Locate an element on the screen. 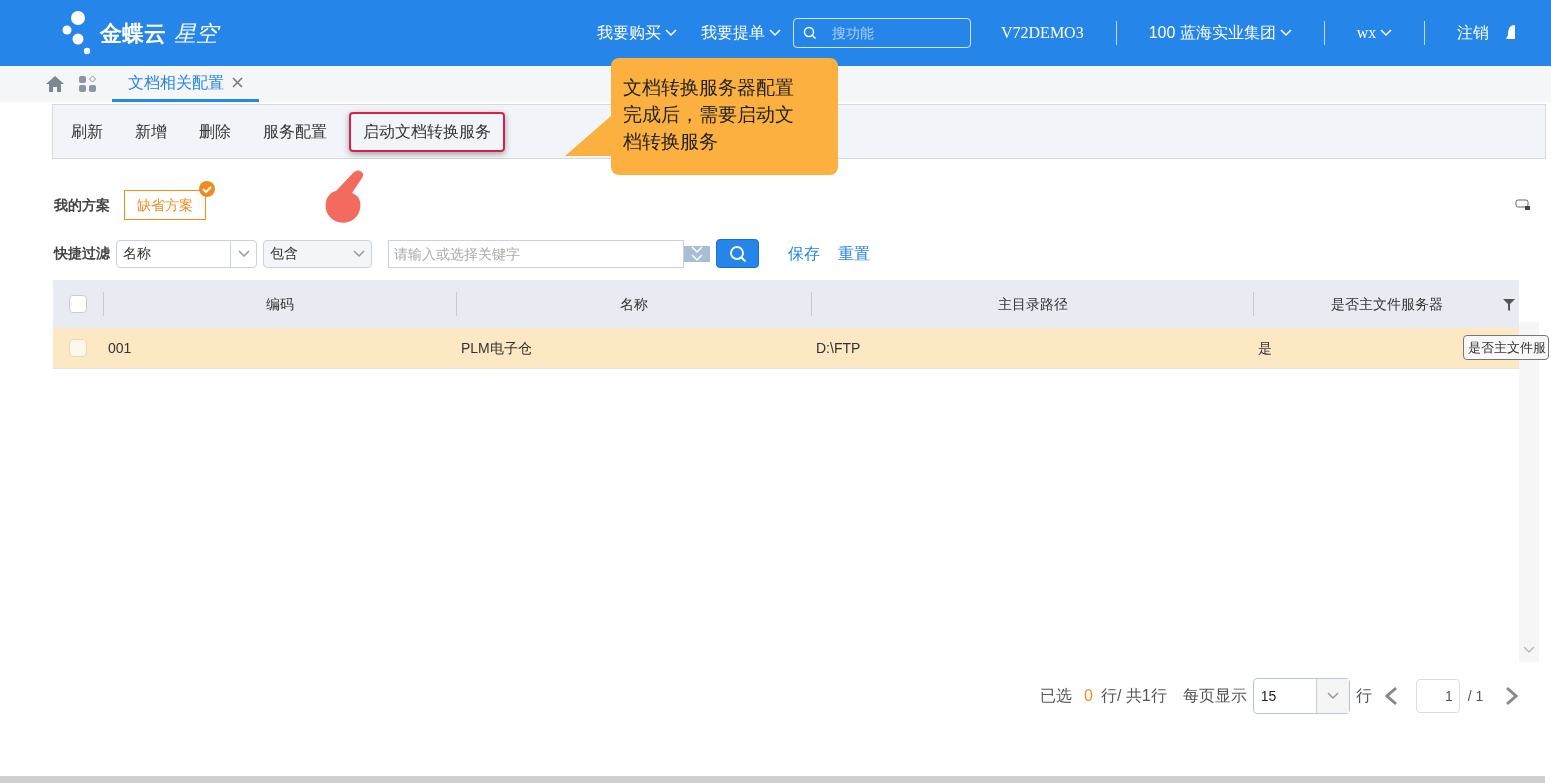 The image size is (1551, 783). row-checkbox is located at coordinates (78, 348).